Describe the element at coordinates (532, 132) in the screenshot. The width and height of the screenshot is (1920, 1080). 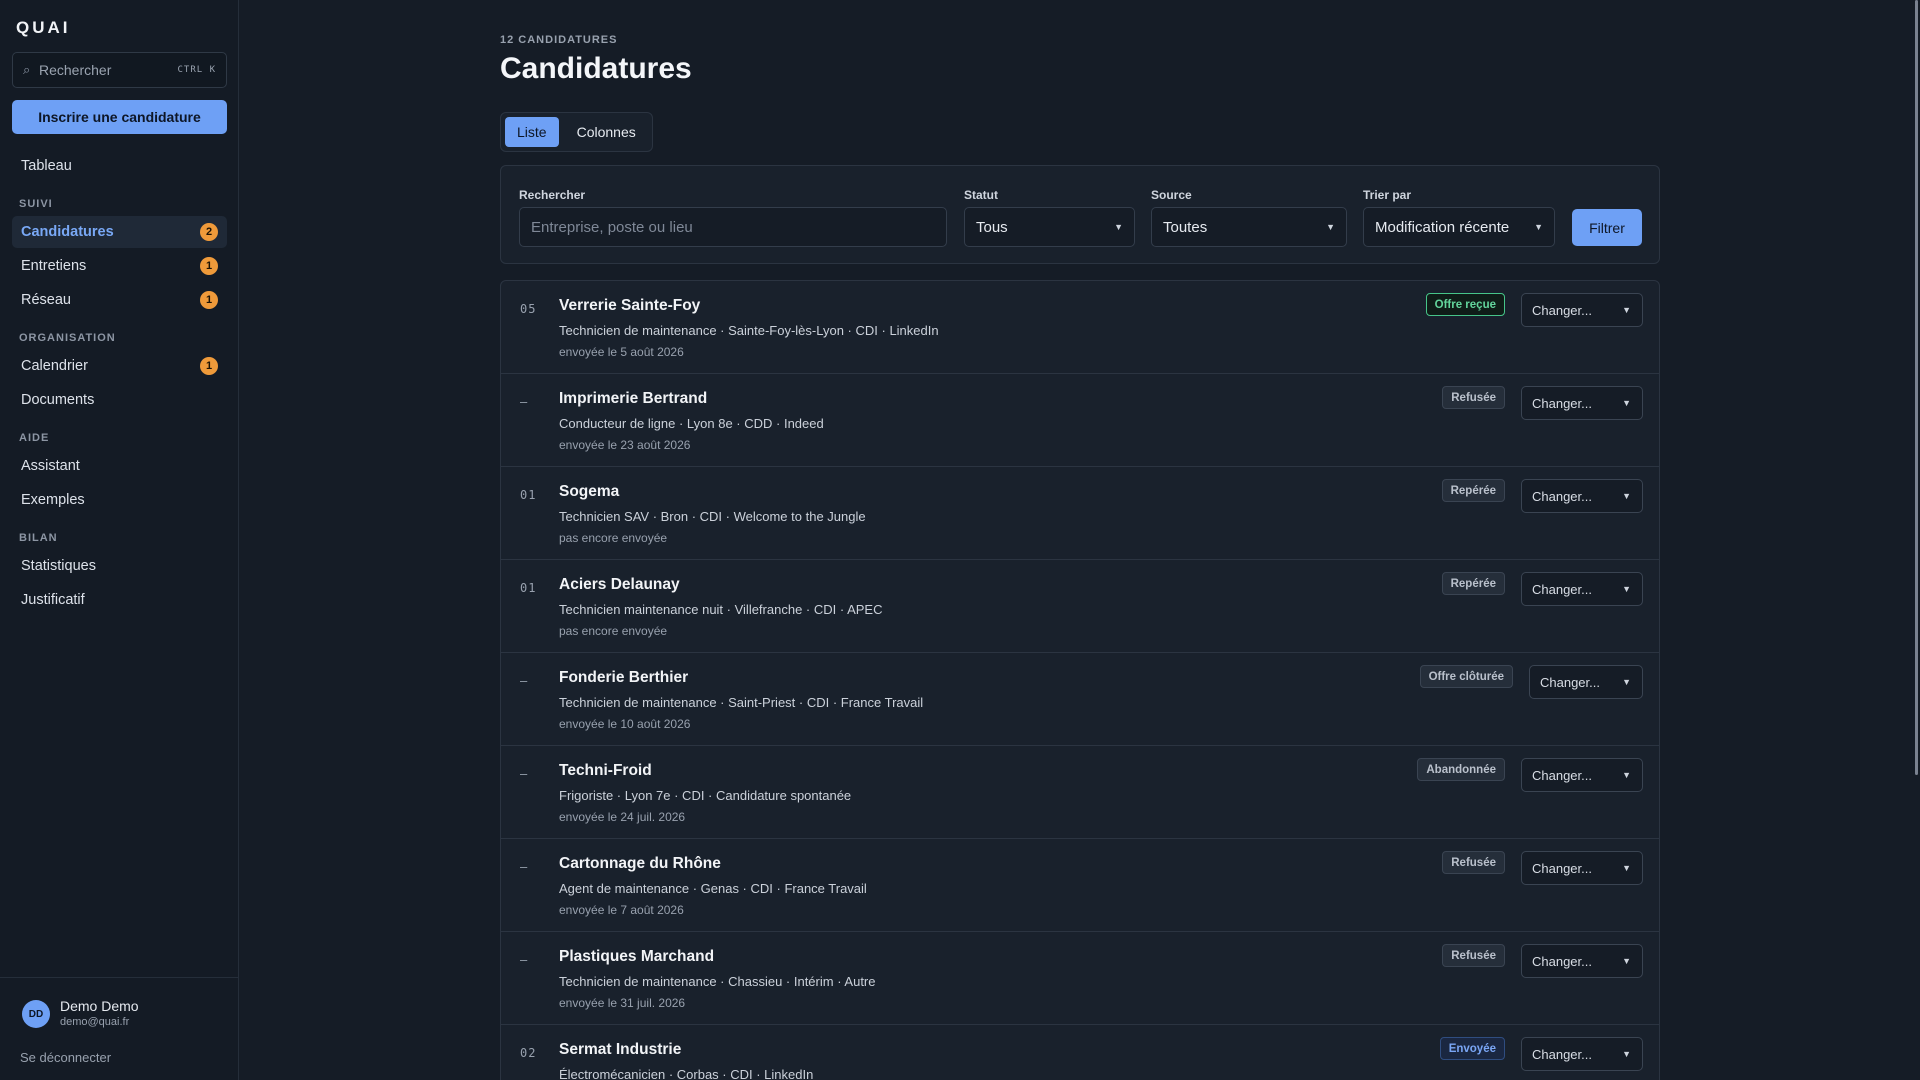
I see `view-list-button: Liste` at that location.